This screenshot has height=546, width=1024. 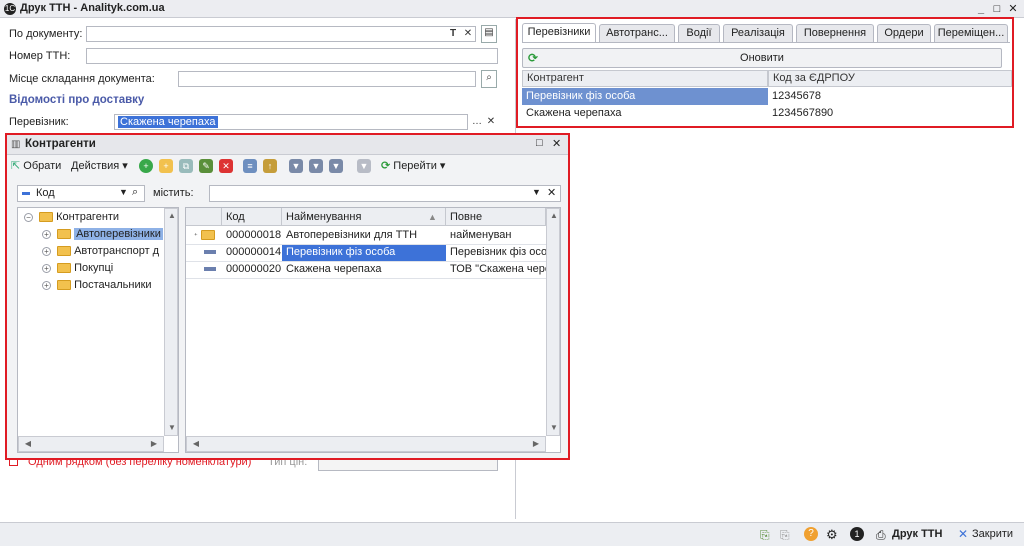 I want to click on list-vscrollbar: ▲ ▼, so click(x=553, y=322).